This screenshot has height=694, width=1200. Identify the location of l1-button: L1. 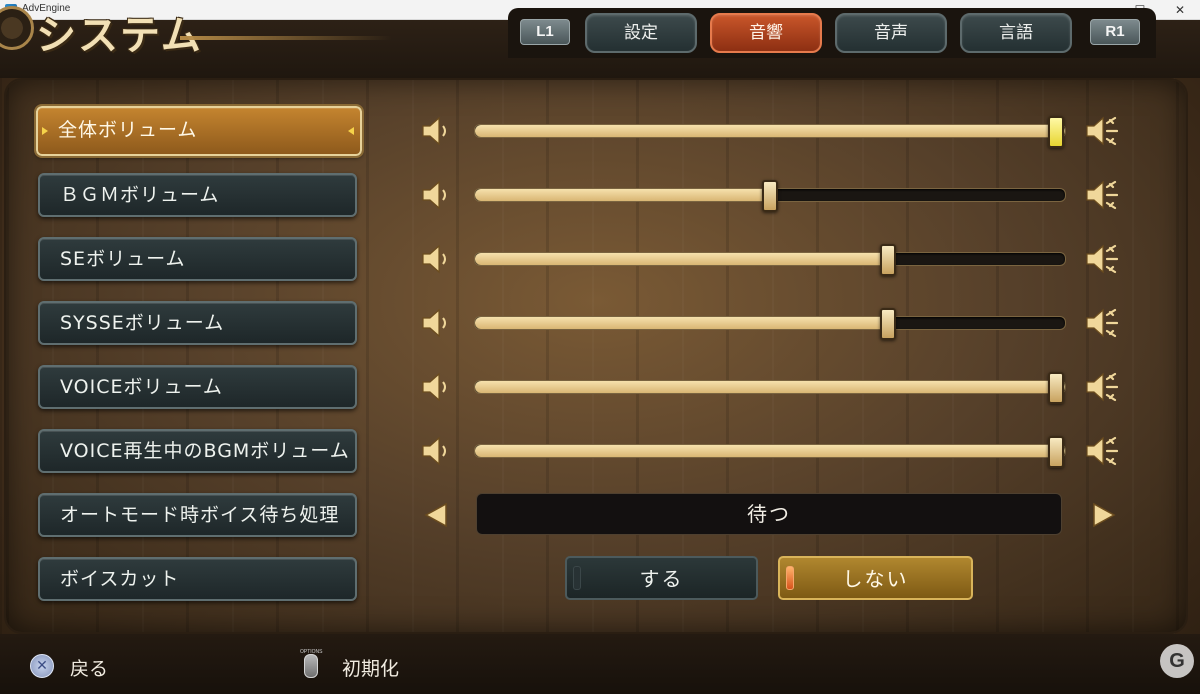
(545, 32).